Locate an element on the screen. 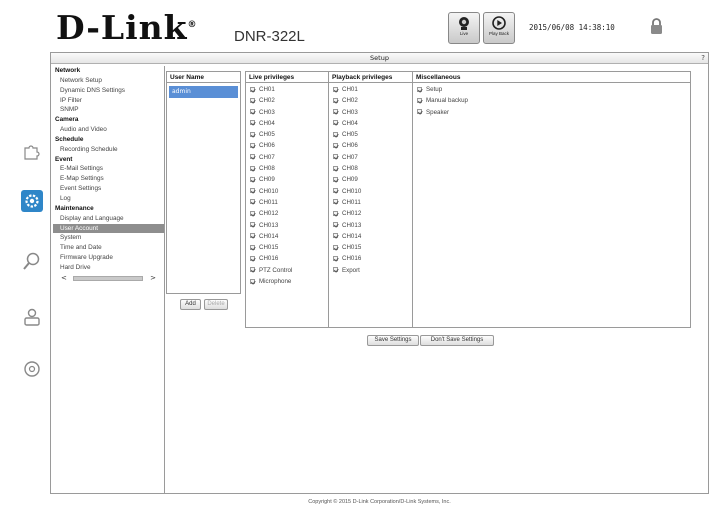 This screenshot has height=511, width=719. sidebar-item: Firmware Upgrade is located at coordinates (108, 258).